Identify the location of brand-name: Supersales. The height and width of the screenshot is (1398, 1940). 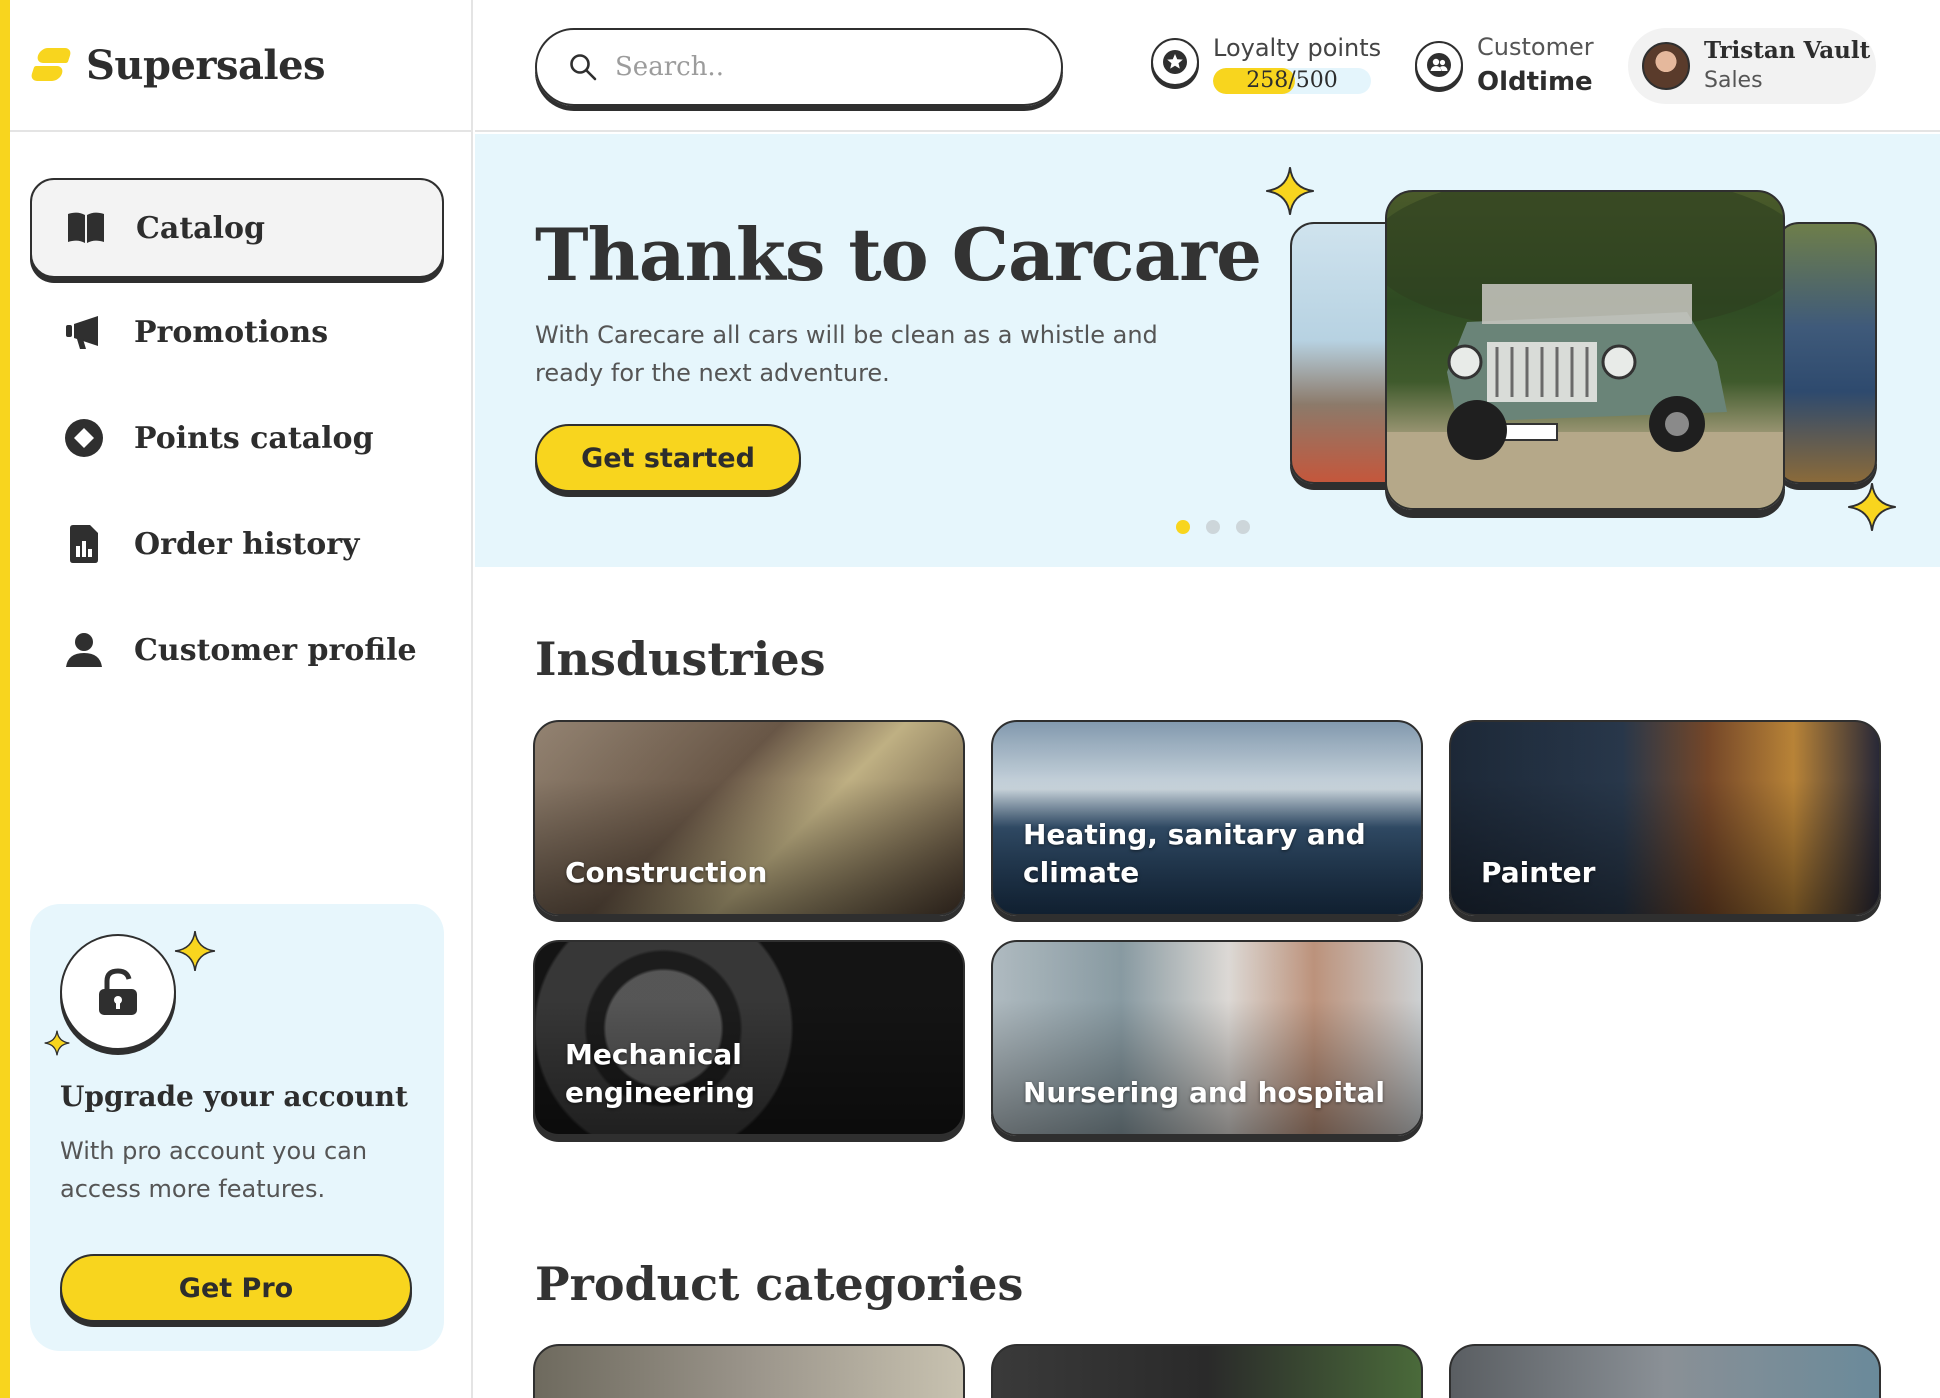
(206, 65).